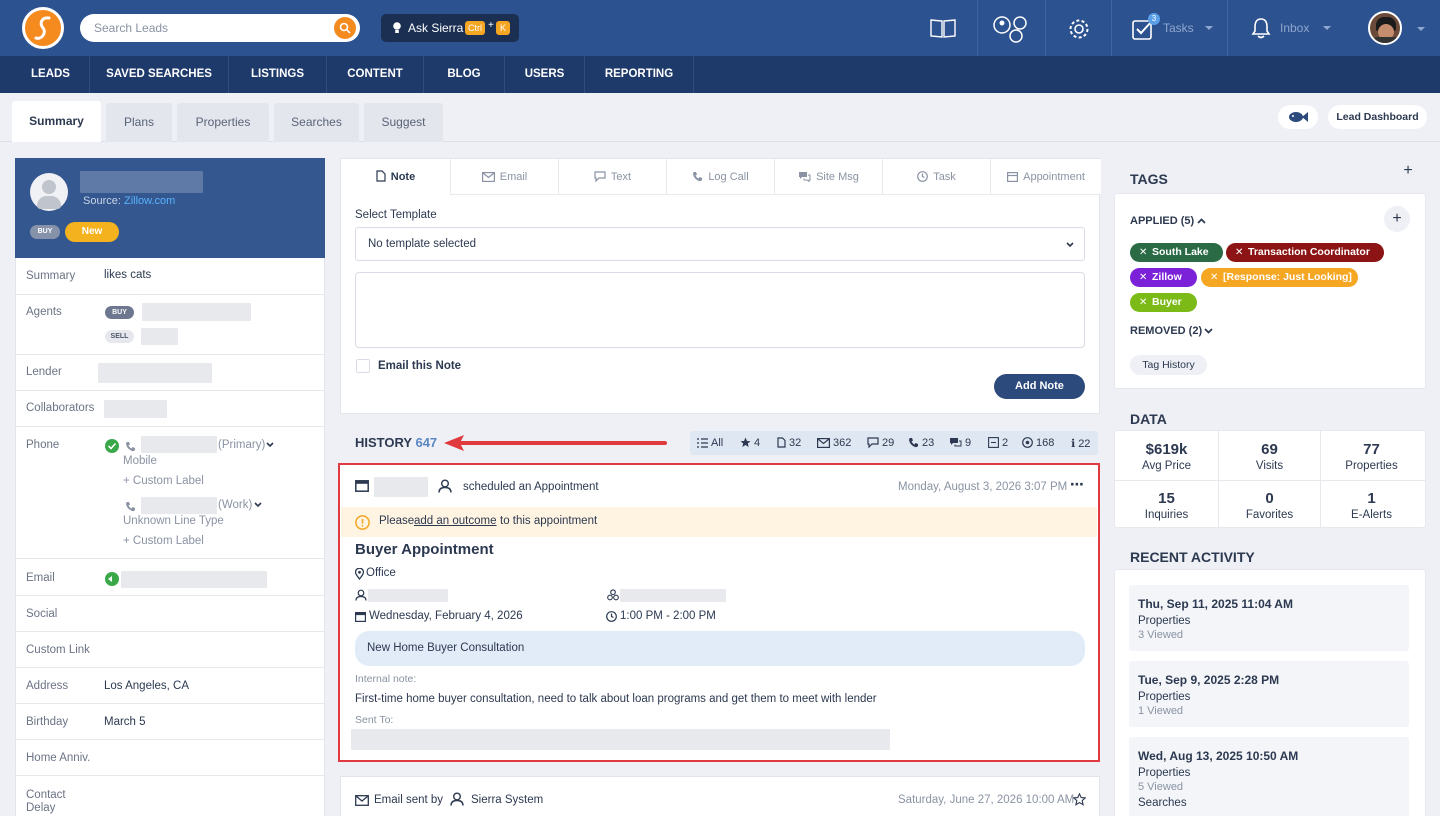 This screenshot has width=1440, height=816. I want to click on compose-tab-site-msg: Site Msg, so click(829, 177).